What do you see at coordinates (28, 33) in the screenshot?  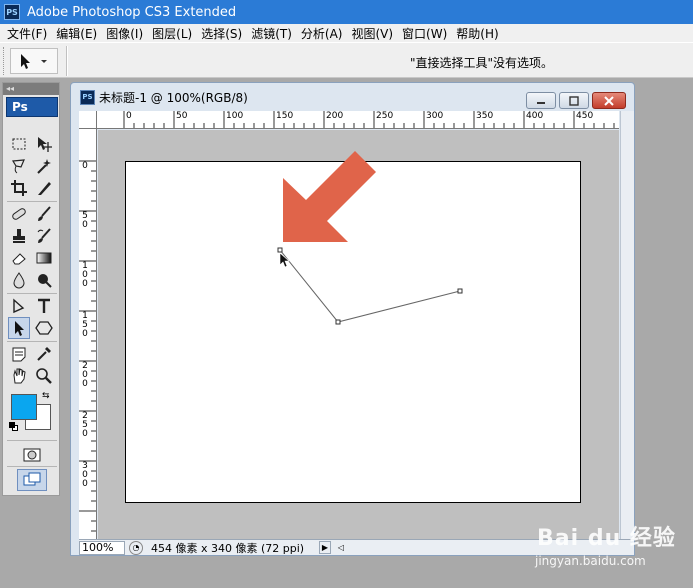 I see `menu-file: 文件(F)` at bounding box center [28, 33].